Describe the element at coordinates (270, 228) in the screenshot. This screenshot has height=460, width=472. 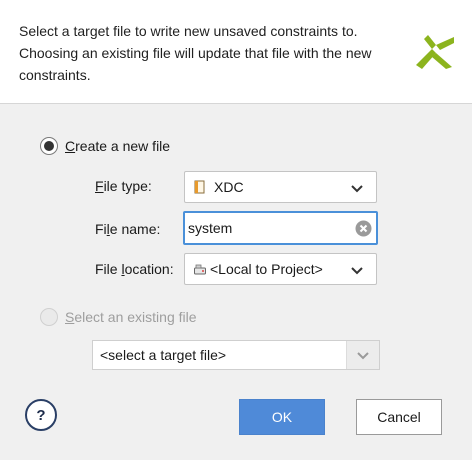
I see `file-name-input` at that location.